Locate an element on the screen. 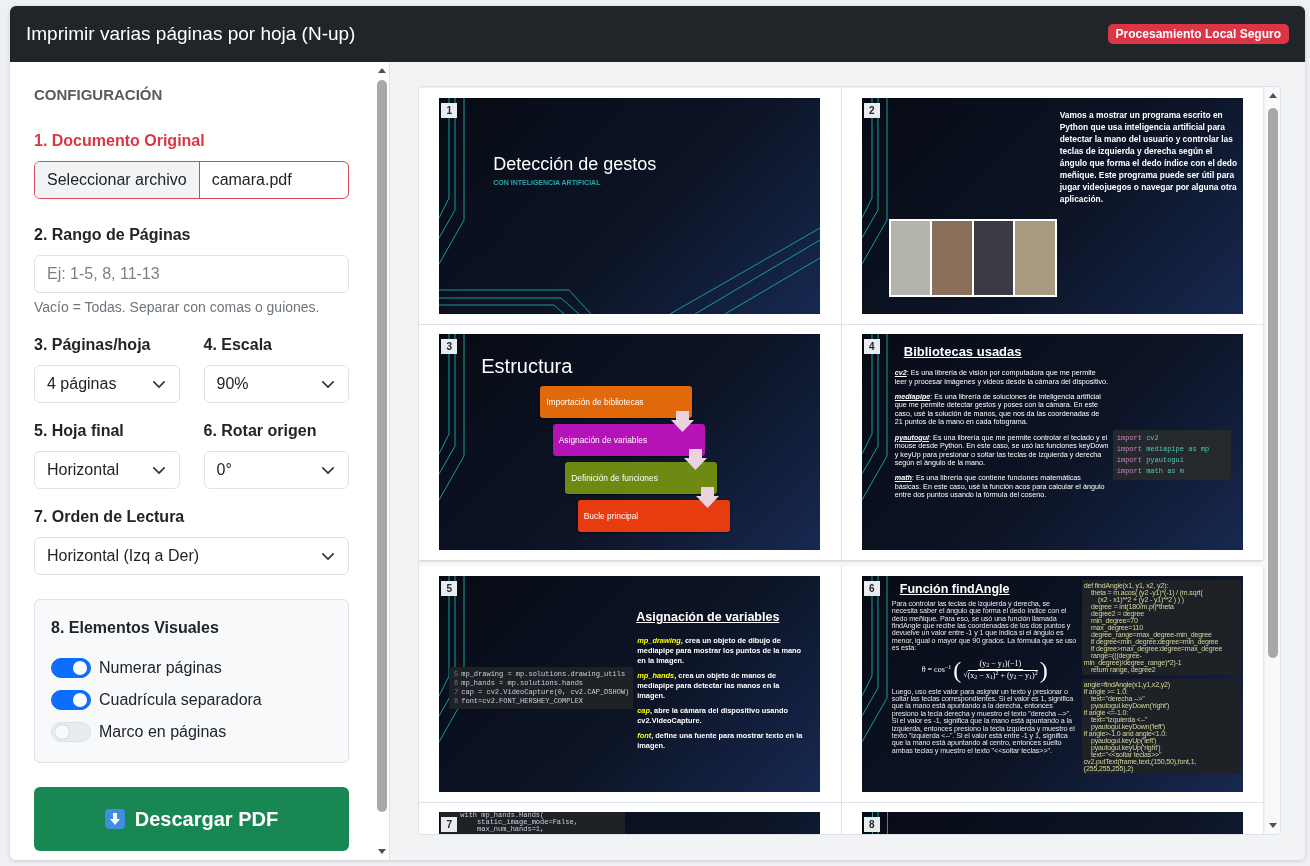 The image size is (1310, 866). math-formula: θ = cos$^{−1}$( (y$_{2}$ − y$_{1}$)(−1) √(x$_{2}$ − x$_{1}$)$^{2}$ + (y$_{2}$ − y$_{1}$)$^{2}$) is located at coordinates (984, 669).